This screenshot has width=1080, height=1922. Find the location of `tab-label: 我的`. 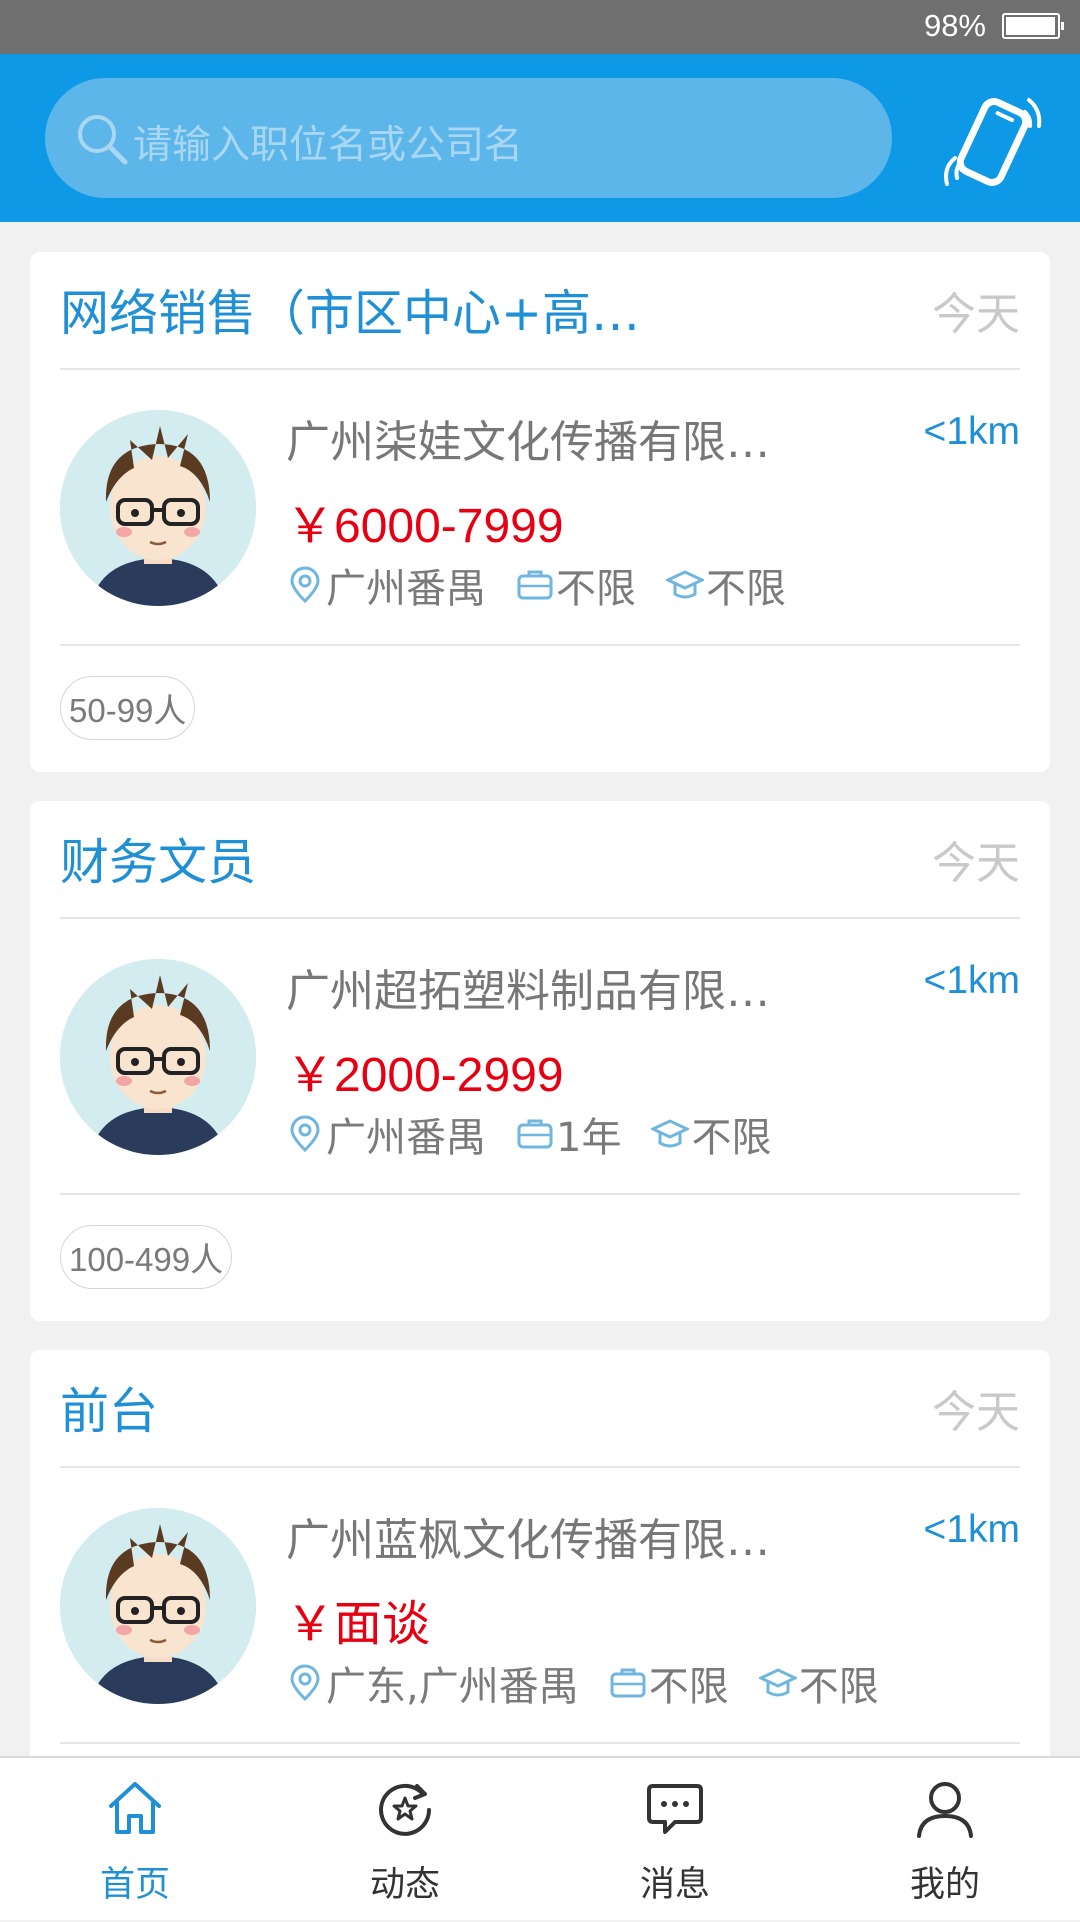

tab-label: 我的 is located at coordinates (944, 1885).